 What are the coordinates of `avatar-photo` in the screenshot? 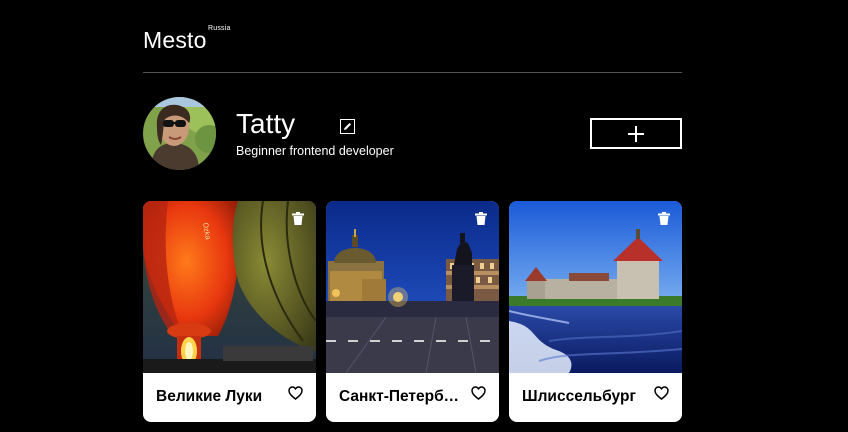 It's located at (179, 133).